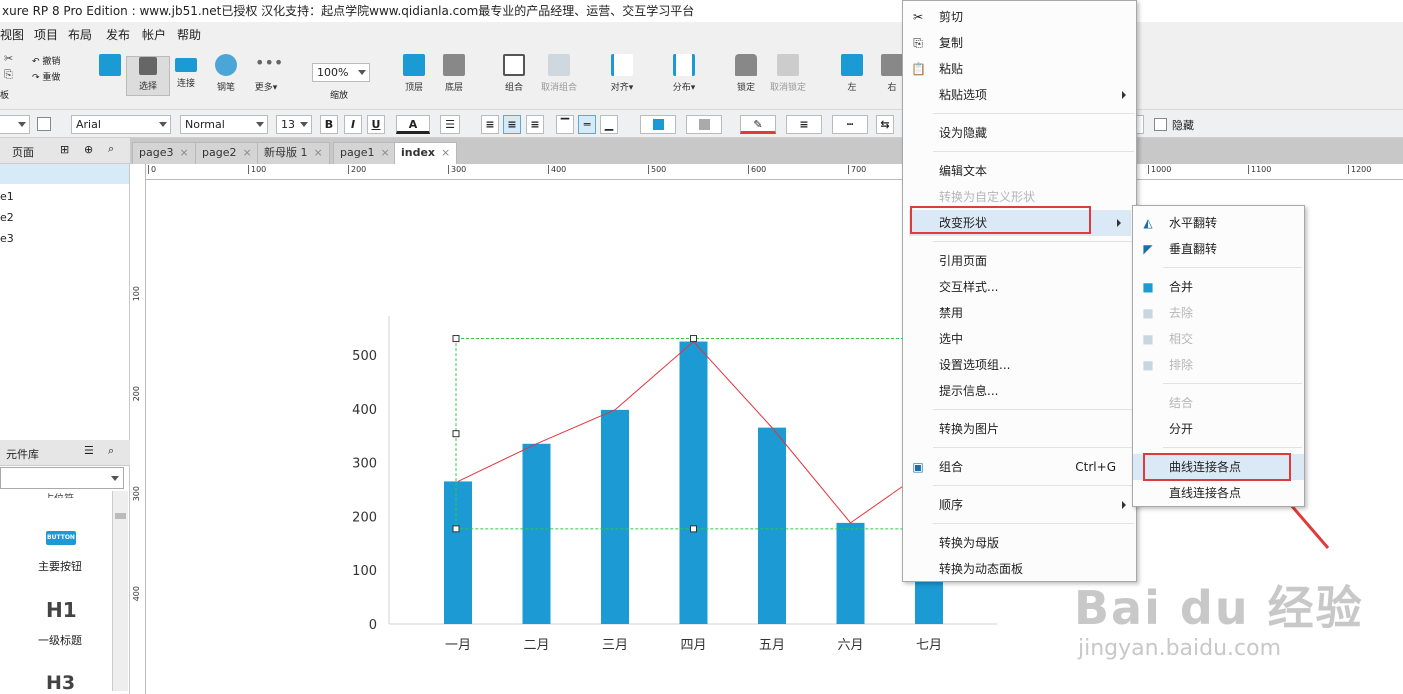 This screenshot has width=1403, height=694. I want to click on connect-tool: 连接, so click(186, 71).